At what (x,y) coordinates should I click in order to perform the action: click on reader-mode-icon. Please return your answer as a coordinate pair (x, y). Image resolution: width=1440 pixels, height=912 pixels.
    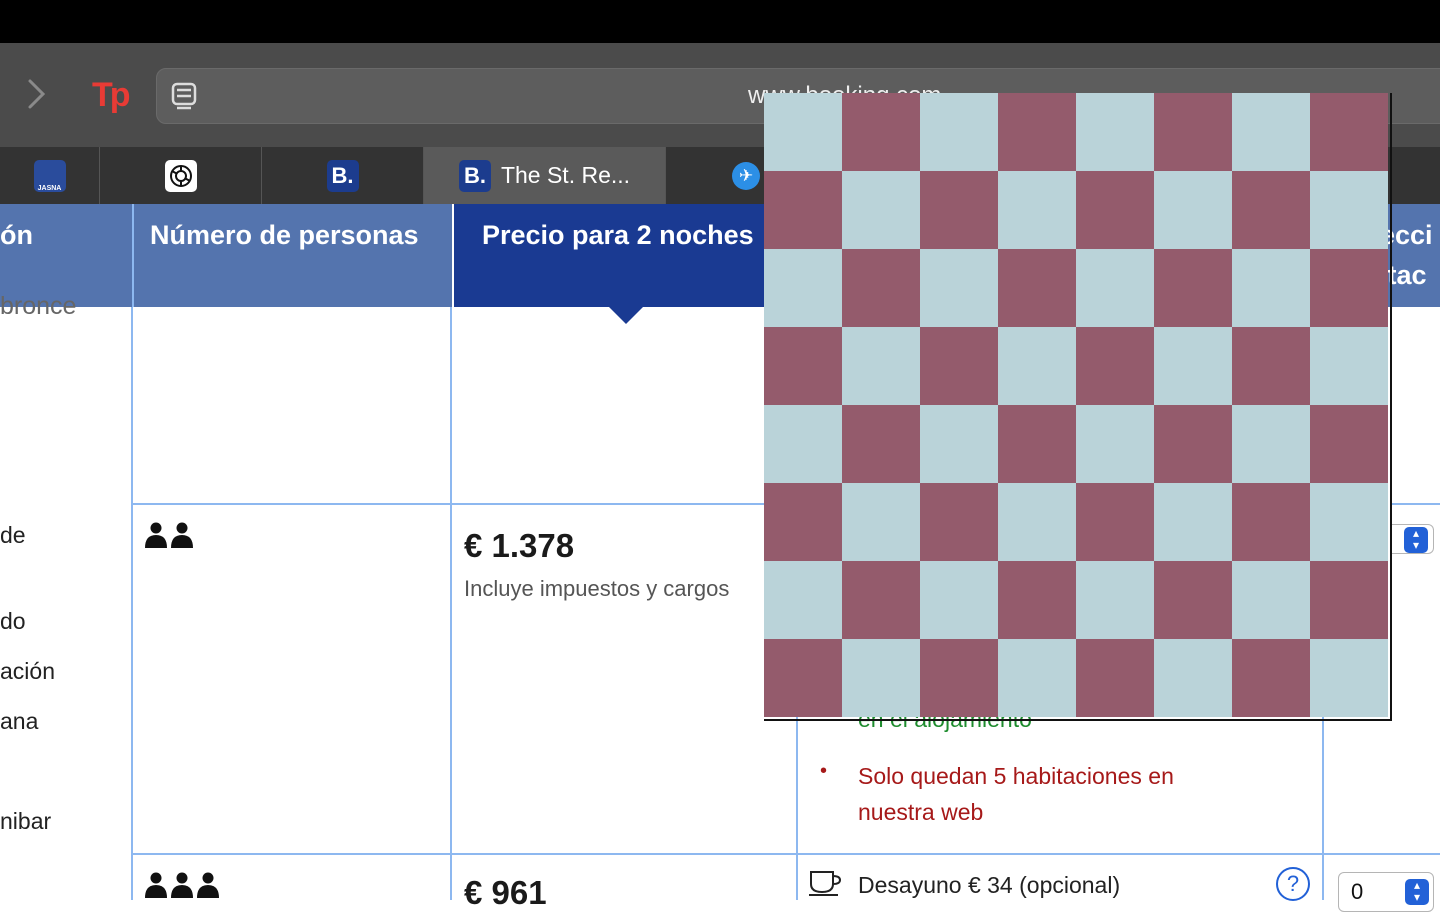
    Looking at the image, I should click on (184, 95).